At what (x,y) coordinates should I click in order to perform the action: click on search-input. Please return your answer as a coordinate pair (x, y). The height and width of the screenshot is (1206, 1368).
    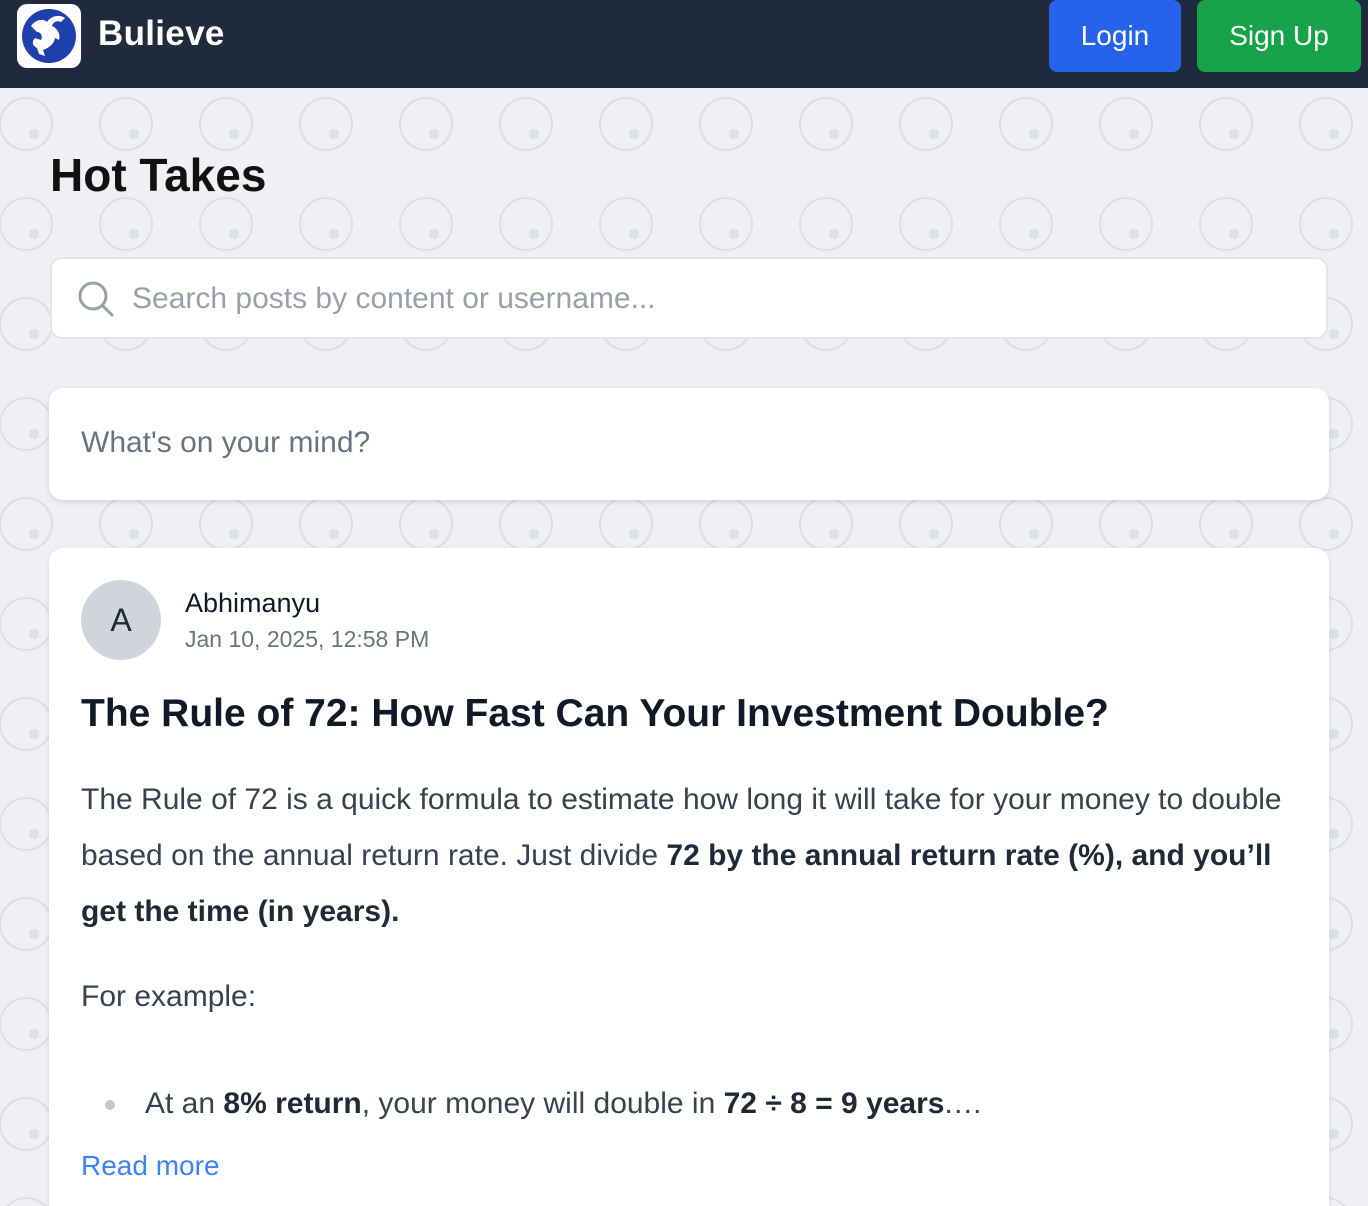
    Looking at the image, I should click on (722, 299).